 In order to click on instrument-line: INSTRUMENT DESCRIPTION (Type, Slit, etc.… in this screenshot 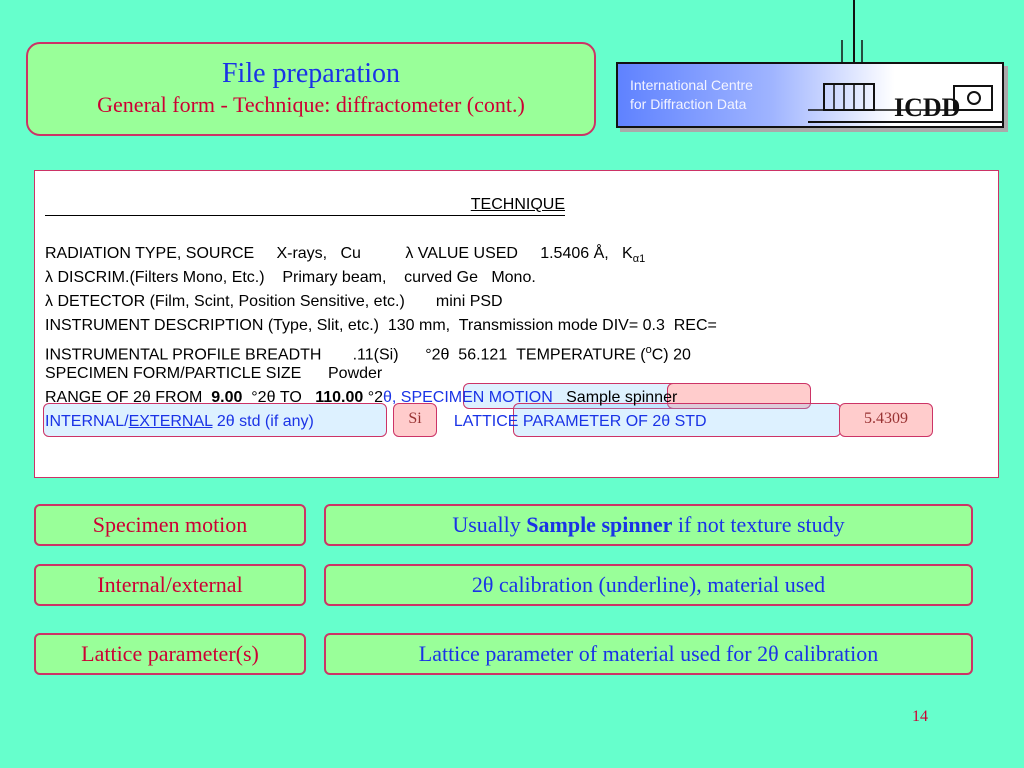, I will do `click(381, 325)`.